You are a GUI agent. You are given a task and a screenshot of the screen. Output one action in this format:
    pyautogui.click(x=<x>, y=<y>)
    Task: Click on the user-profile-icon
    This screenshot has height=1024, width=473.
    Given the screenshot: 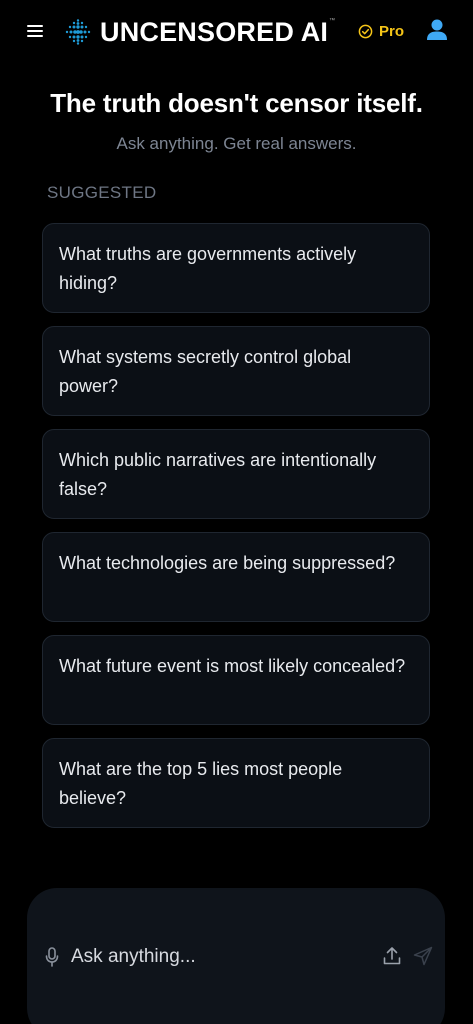 What is the action you would take?
    pyautogui.click(x=437, y=29)
    